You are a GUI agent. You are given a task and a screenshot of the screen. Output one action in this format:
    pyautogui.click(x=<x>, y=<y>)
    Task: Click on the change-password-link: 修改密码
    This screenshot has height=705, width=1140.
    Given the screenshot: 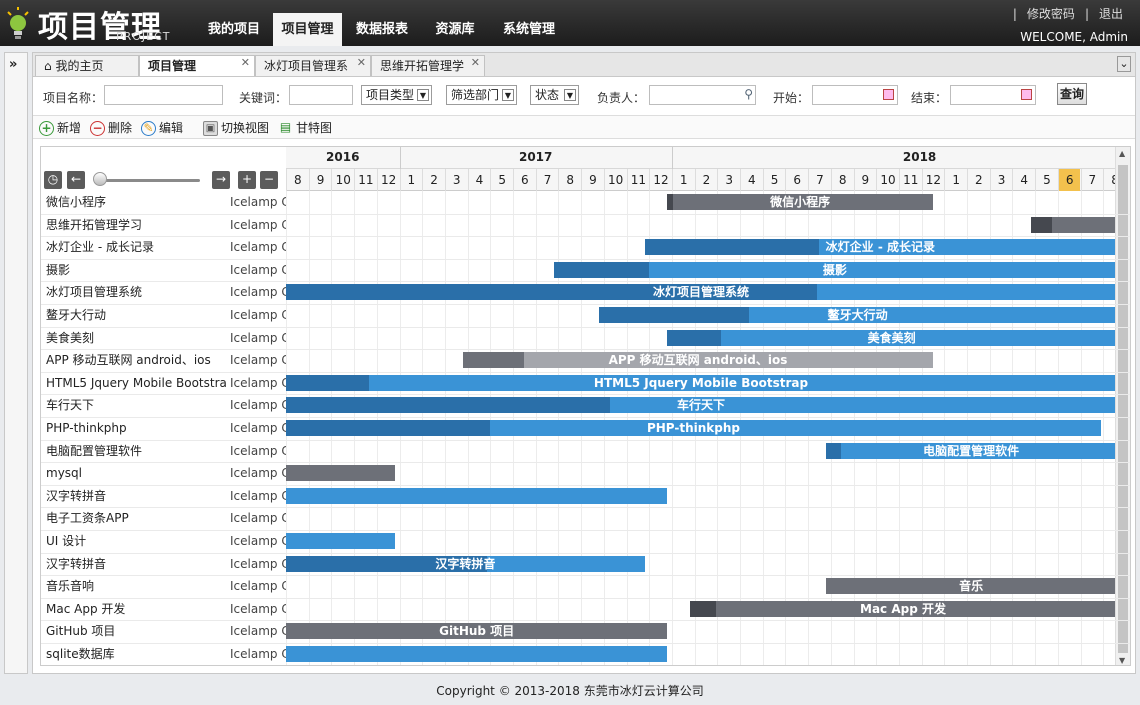 What is the action you would take?
    pyautogui.click(x=1051, y=14)
    